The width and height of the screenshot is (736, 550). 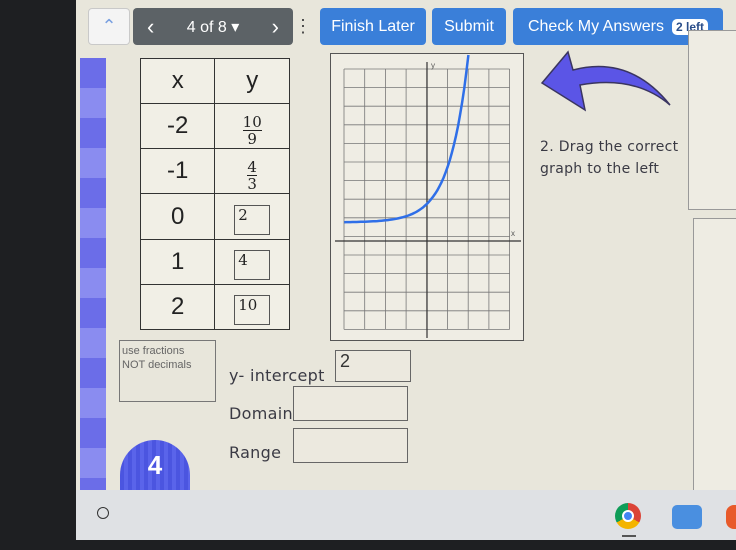 What do you see at coordinates (252, 183) in the screenshot?
I see `denominator: 3` at bounding box center [252, 183].